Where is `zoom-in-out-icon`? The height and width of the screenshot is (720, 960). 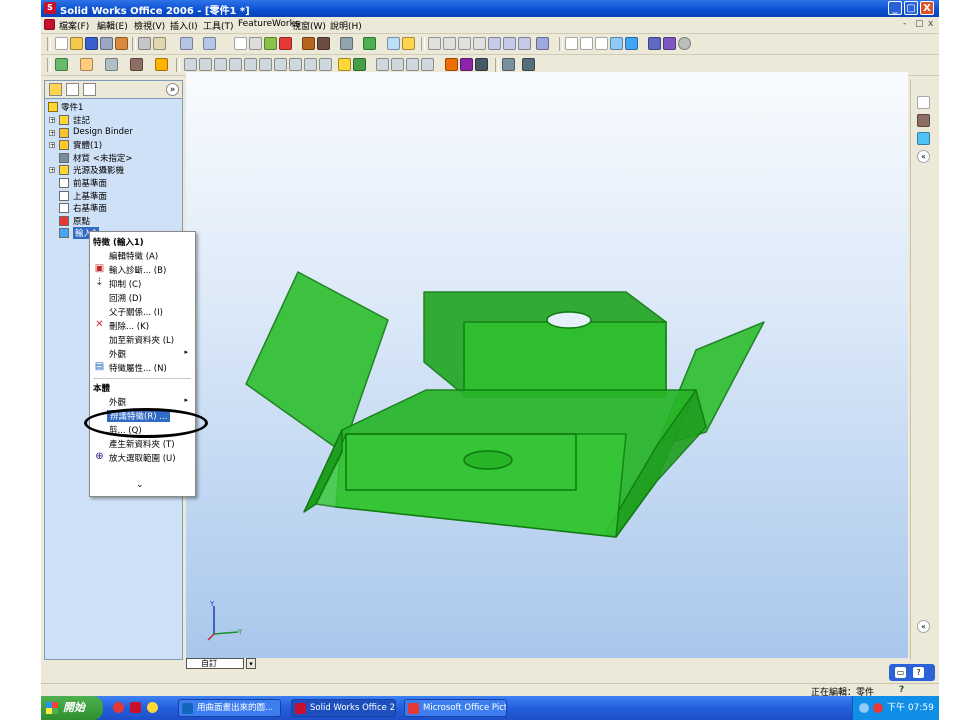 zoom-in-out-icon is located at coordinates (464, 43).